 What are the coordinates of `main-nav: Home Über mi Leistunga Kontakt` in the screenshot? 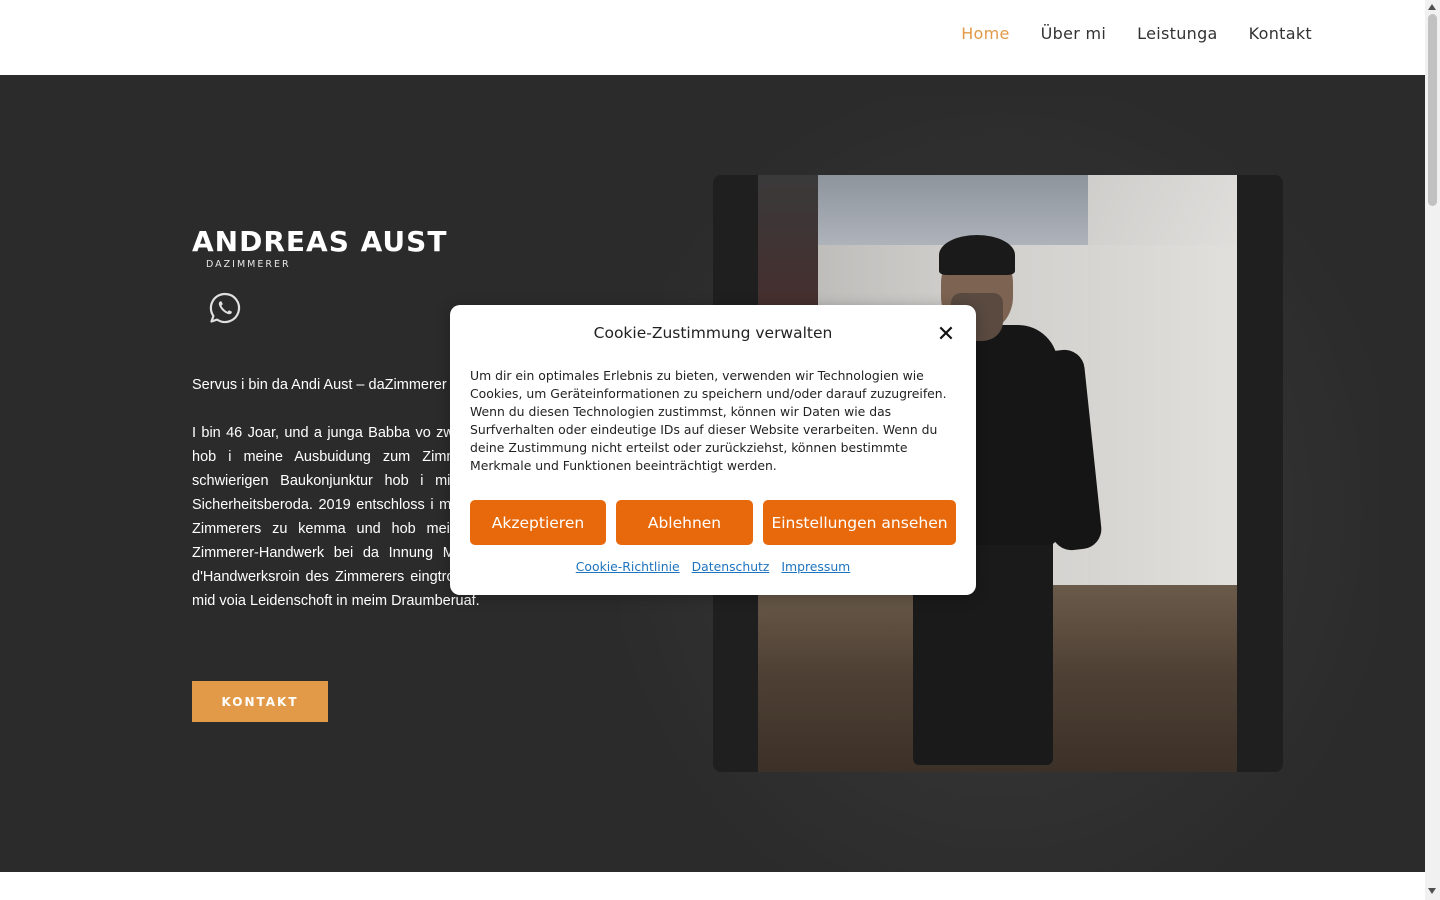 It's located at (1136, 33).